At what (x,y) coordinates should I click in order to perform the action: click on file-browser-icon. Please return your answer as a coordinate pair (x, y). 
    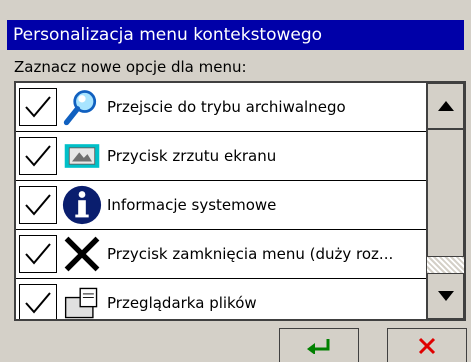
    Looking at the image, I should click on (82, 300).